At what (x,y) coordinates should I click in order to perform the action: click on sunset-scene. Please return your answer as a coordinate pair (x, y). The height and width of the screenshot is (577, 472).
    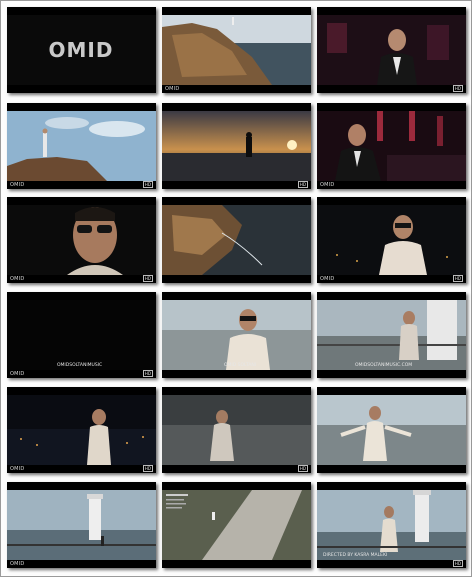
    Looking at the image, I should click on (236, 146).